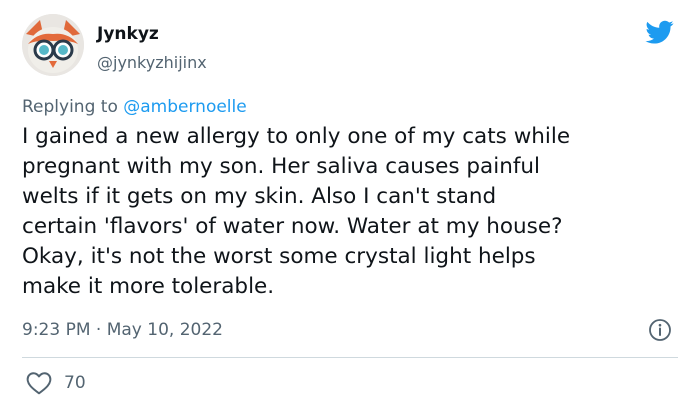 Image resolution: width=700 pixels, height=410 pixels. What do you see at coordinates (152, 63) in the screenshot?
I see `author-handle: @jynkyzhijinx` at bounding box center [152, 63].